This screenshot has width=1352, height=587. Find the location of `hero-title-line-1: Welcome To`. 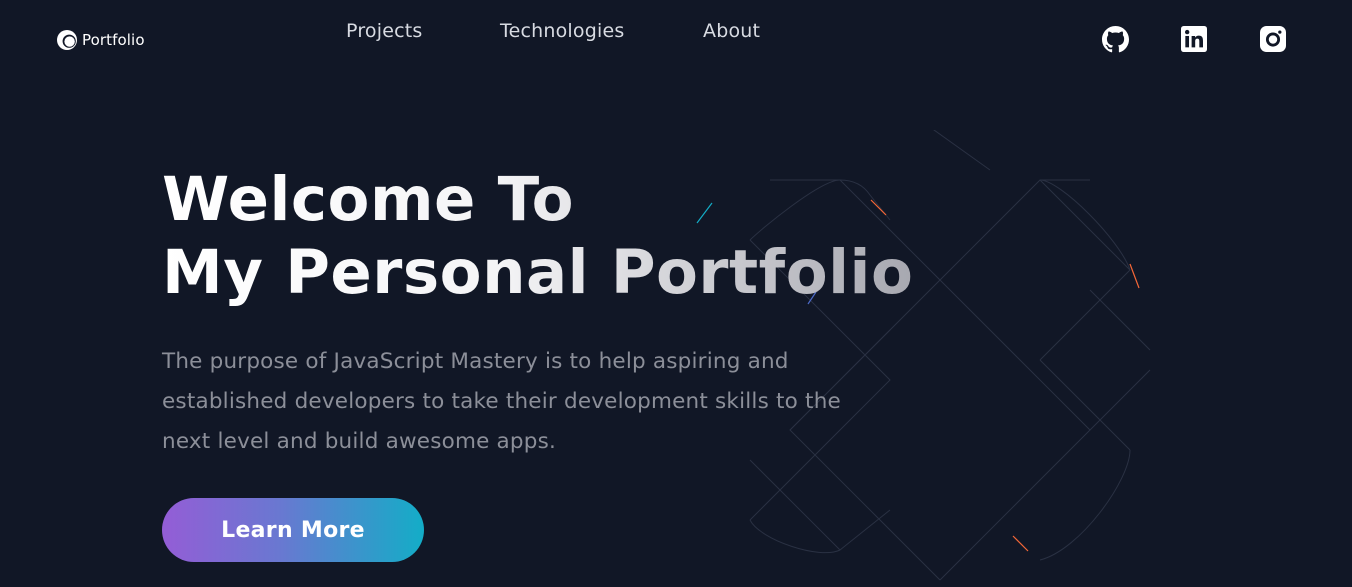

hero-title-line-1: Welcome To is located at coordinates (368, 199).